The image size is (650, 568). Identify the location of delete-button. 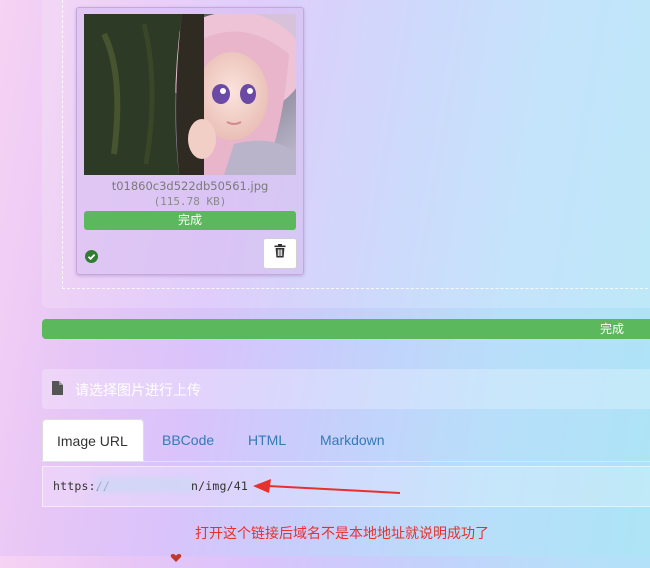
(280, 253).